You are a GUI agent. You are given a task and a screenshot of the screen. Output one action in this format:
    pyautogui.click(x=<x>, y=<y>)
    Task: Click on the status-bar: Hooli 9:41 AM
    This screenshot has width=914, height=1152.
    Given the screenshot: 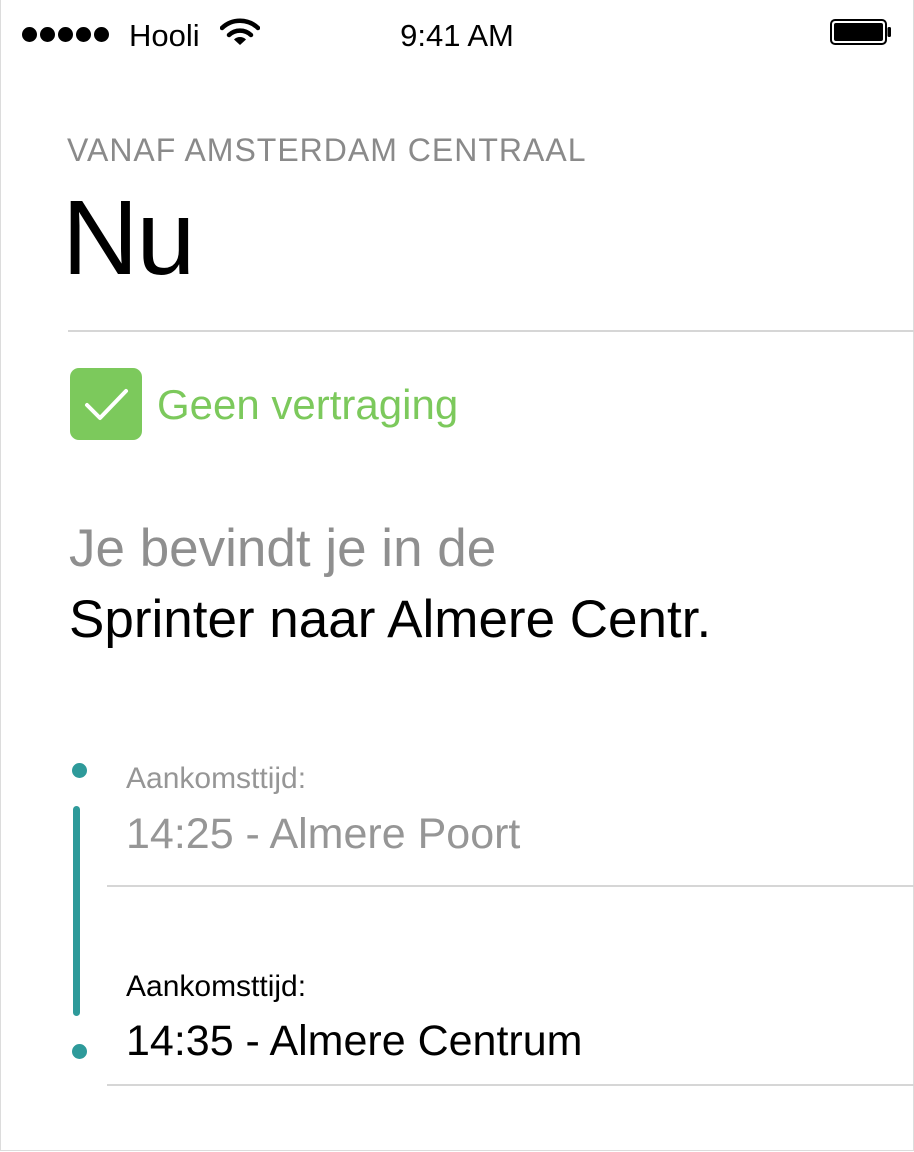 What is the action you would take?
    pyautogui.click(x=457, y=38)
    